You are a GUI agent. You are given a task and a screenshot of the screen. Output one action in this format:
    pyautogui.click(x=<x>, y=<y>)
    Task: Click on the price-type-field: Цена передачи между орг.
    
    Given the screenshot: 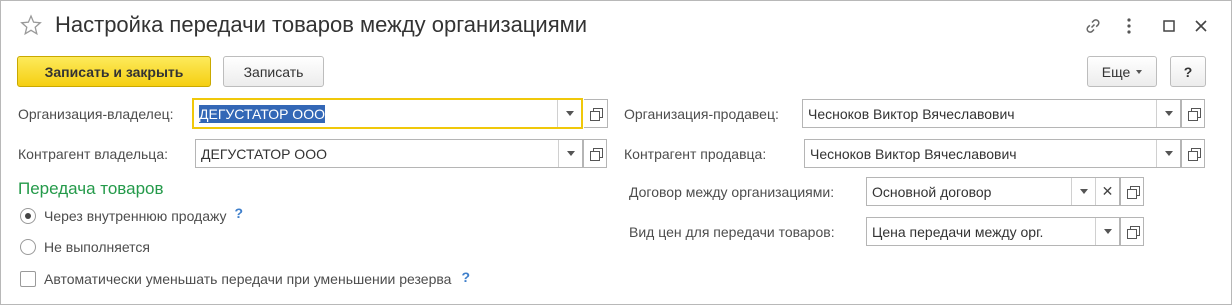 What is the action you would take?
    pyautogui.click(x=993, y=231)
    